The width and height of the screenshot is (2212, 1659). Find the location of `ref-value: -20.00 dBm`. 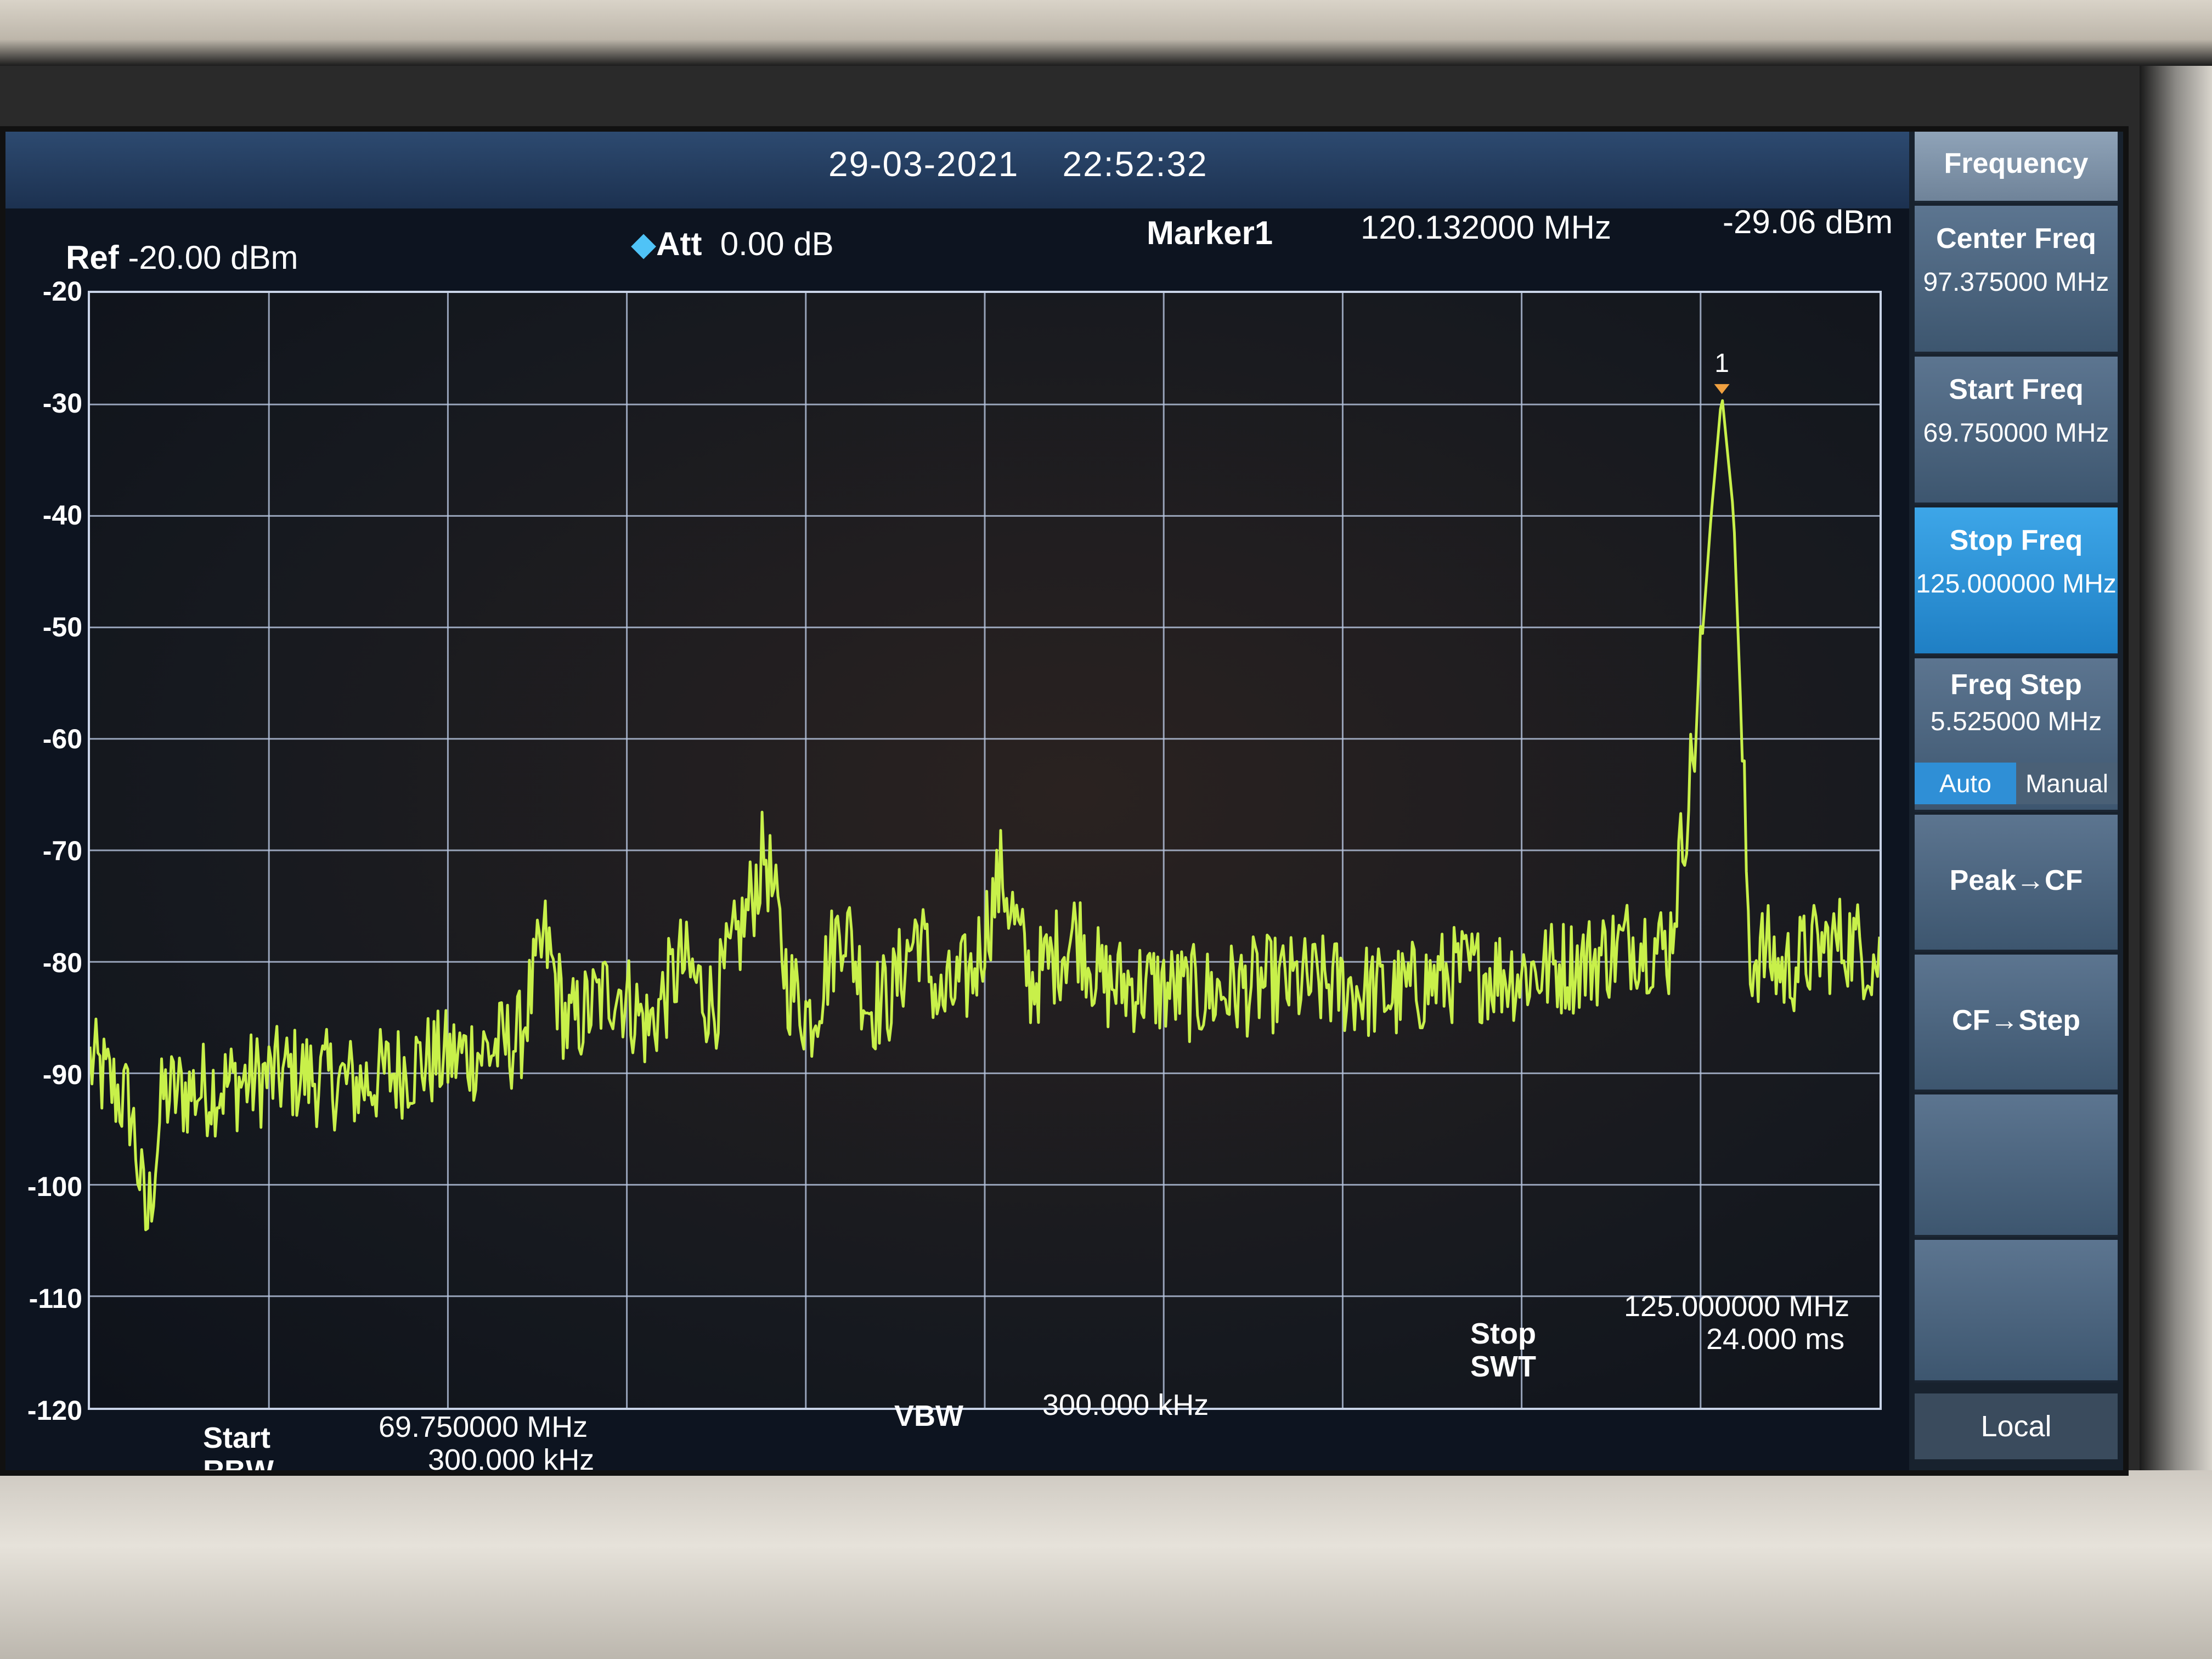

ref-value: -20.00 dBm is located at coordinates (213, 257).